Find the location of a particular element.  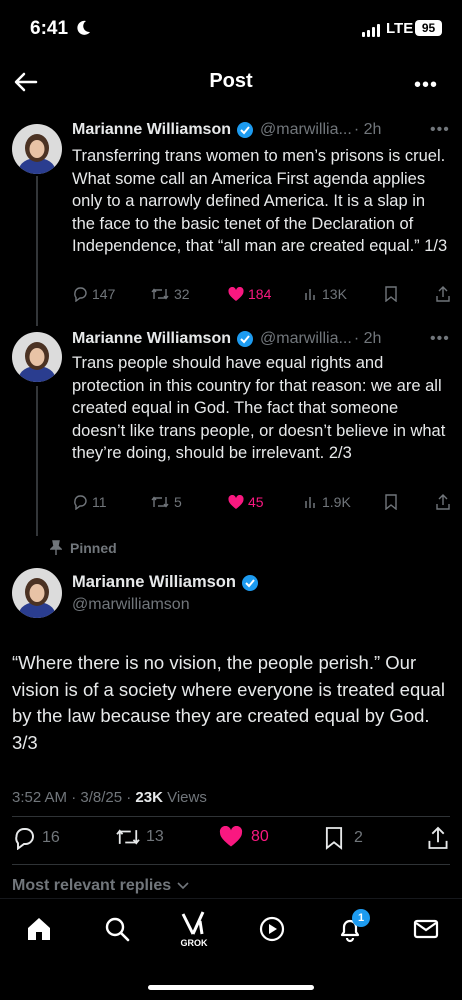

nav-notifications: 1 is located at coordinates (350, 932).